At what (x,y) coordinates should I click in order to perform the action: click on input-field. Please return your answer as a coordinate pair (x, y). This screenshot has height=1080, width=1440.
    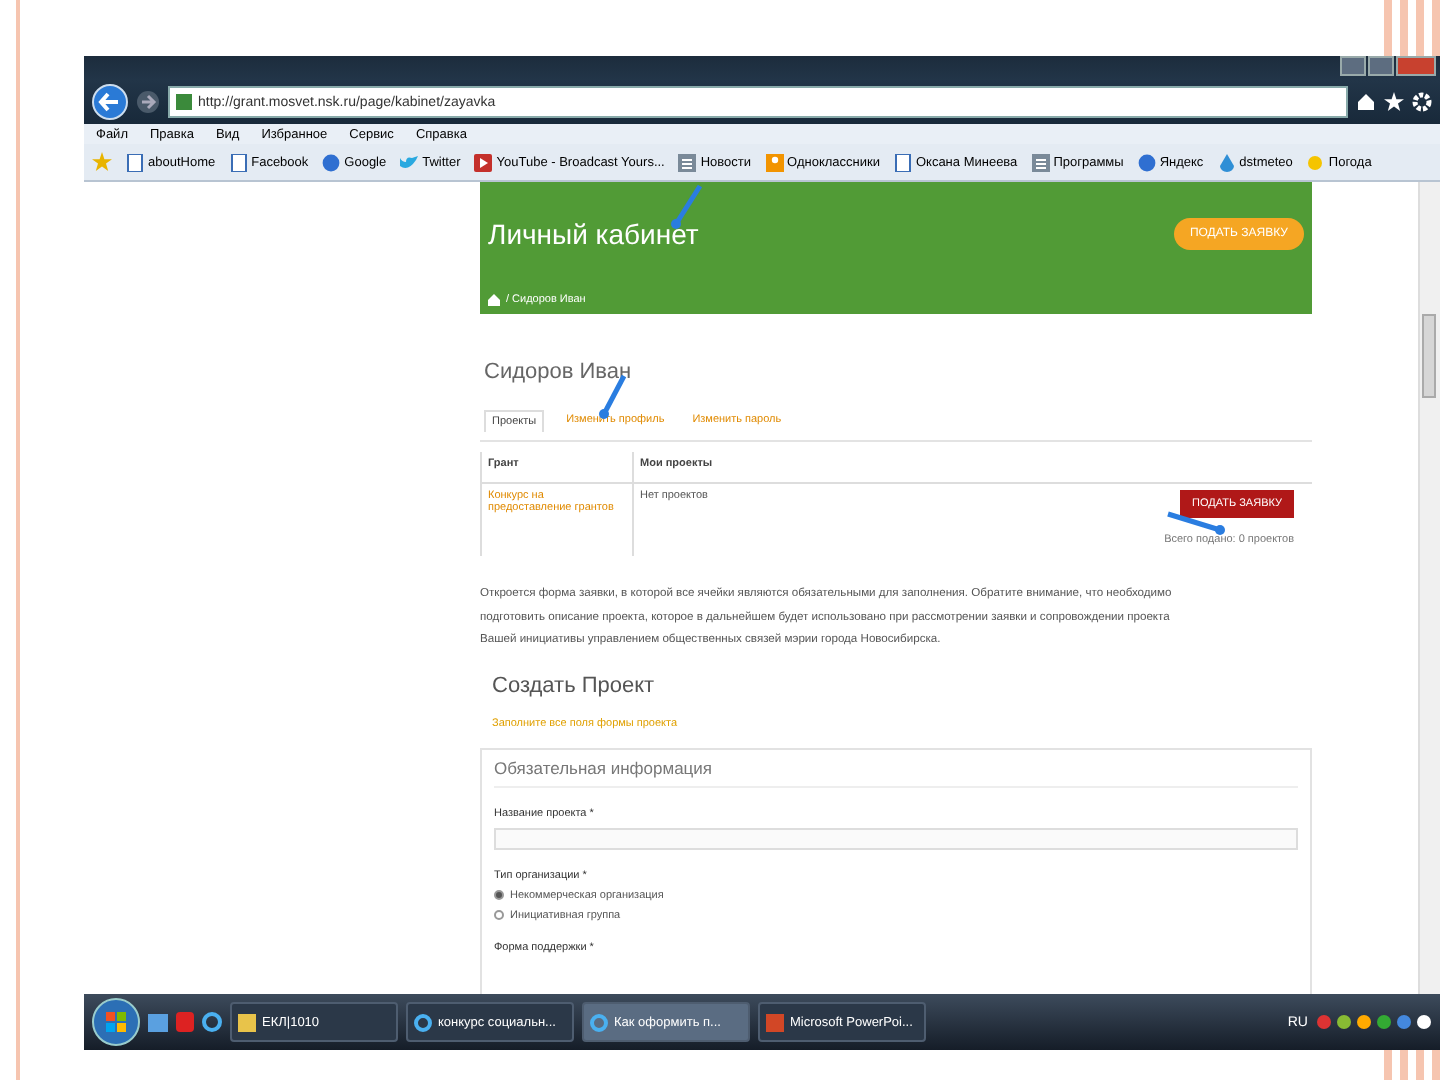
    Looking at the image, I should click on (896, 838).